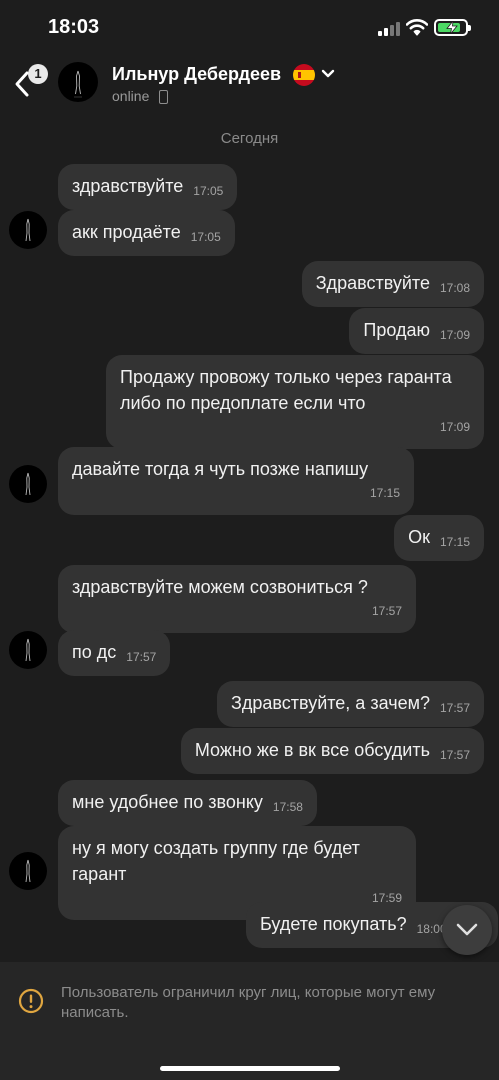 Image resolution: width=499 pixels, height=1080 pixels. Describe the element at coordinates (249, 138) in the screenshot. I see `date-separator: Сегодня` at that location.